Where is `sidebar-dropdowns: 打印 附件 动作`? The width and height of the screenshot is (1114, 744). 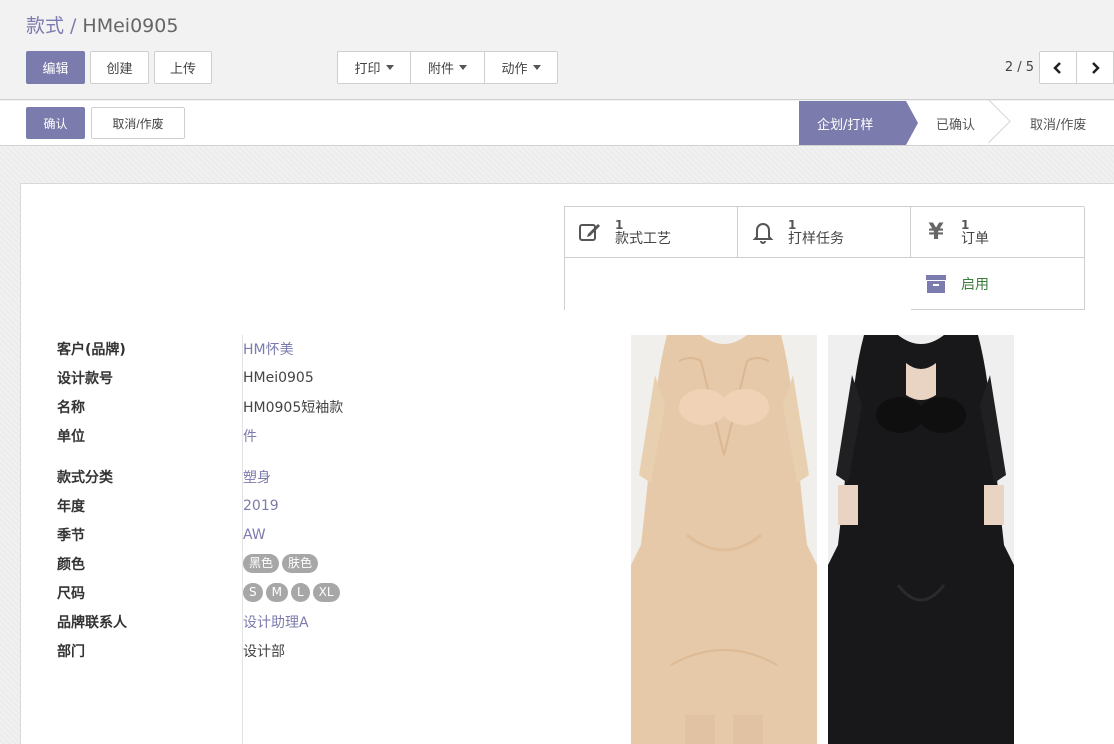
sidebar-dropdowns: 打印 附件 动作 is located at coordinates (447, 67).